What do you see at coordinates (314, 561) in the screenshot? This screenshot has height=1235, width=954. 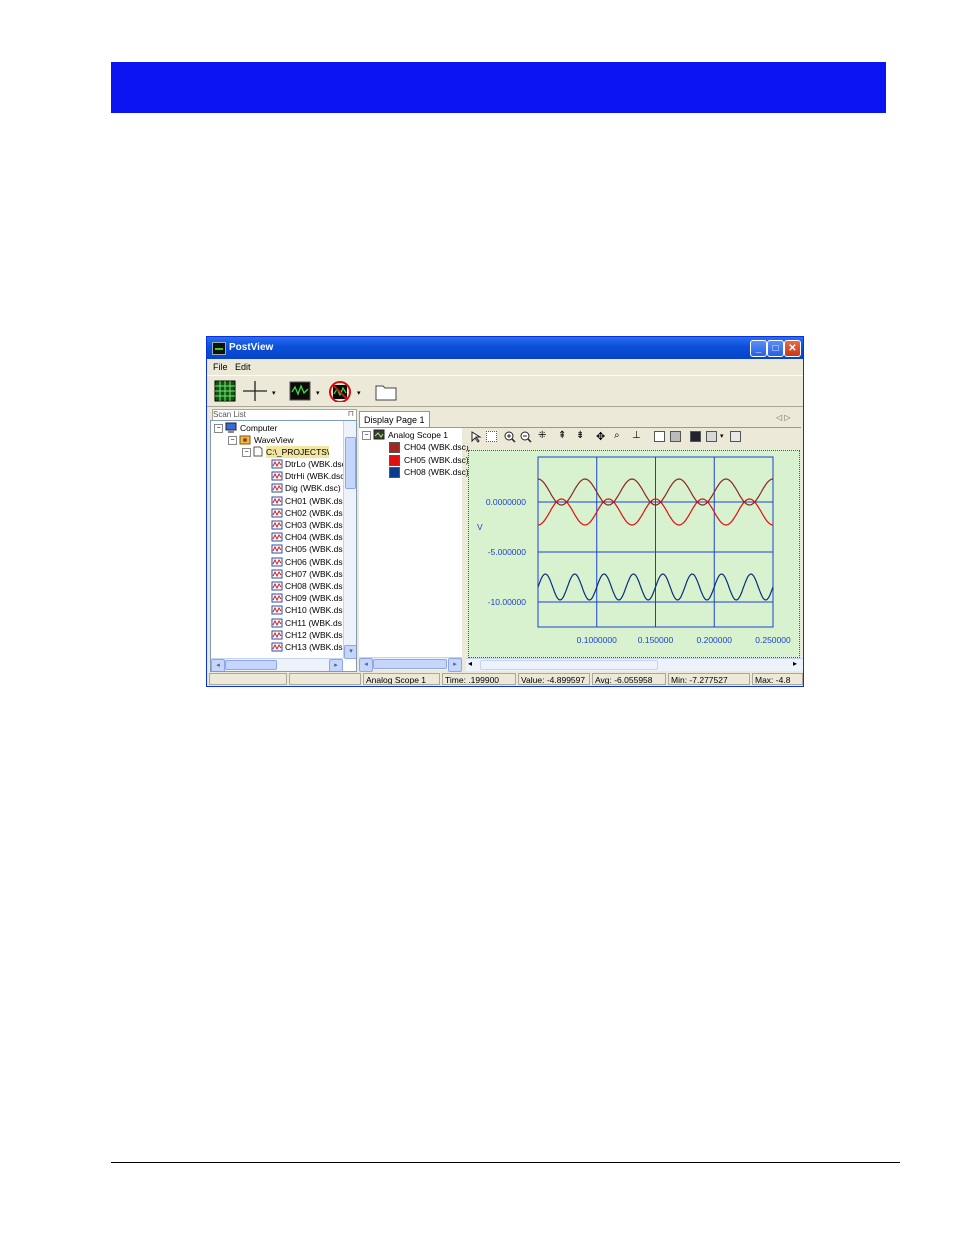 I see `list-item-label: CH06 (WBK.ds` at bounding box center [314, 561].